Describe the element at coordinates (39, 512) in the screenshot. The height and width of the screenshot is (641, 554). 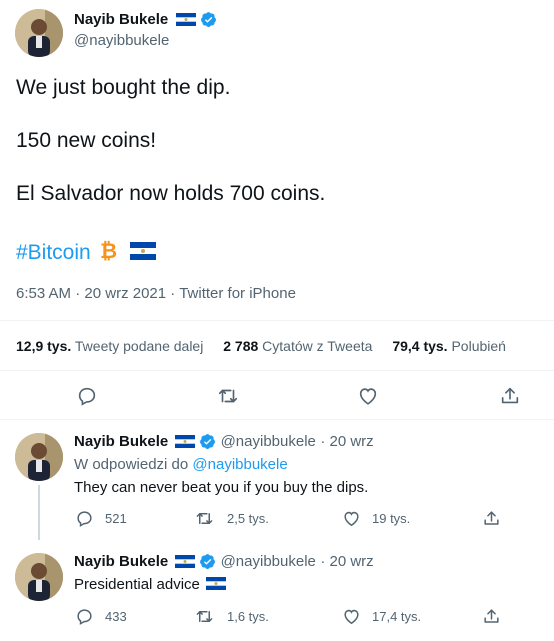
I see `thread-line` at that location.